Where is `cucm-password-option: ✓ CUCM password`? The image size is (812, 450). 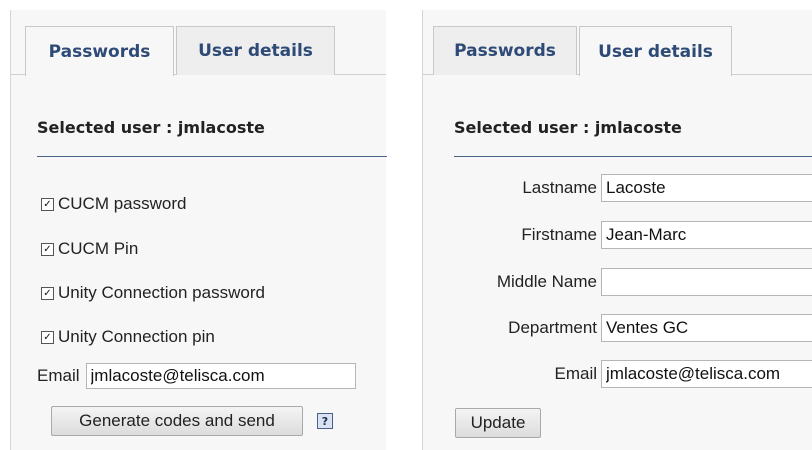 cucm-password-option: ✓ CUCM password is located at coordinates (113, 204).